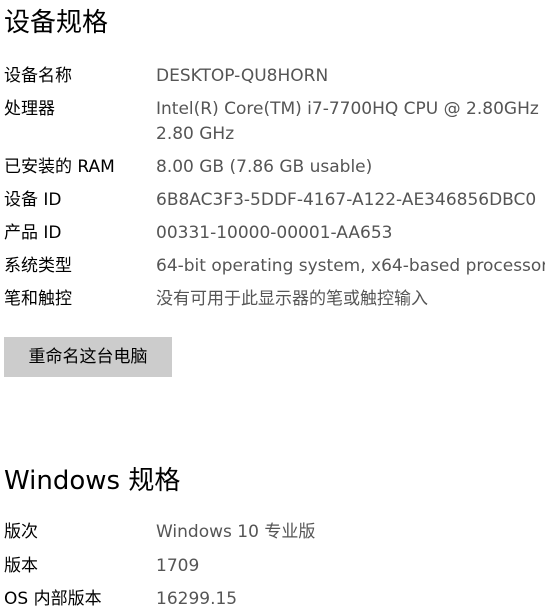 The height and width of the screenshot is (615, 545). What do you see at coordinates (21, 532) in the screenshot?
I see `spec-label: 版次` at bounding box center [21, 532].